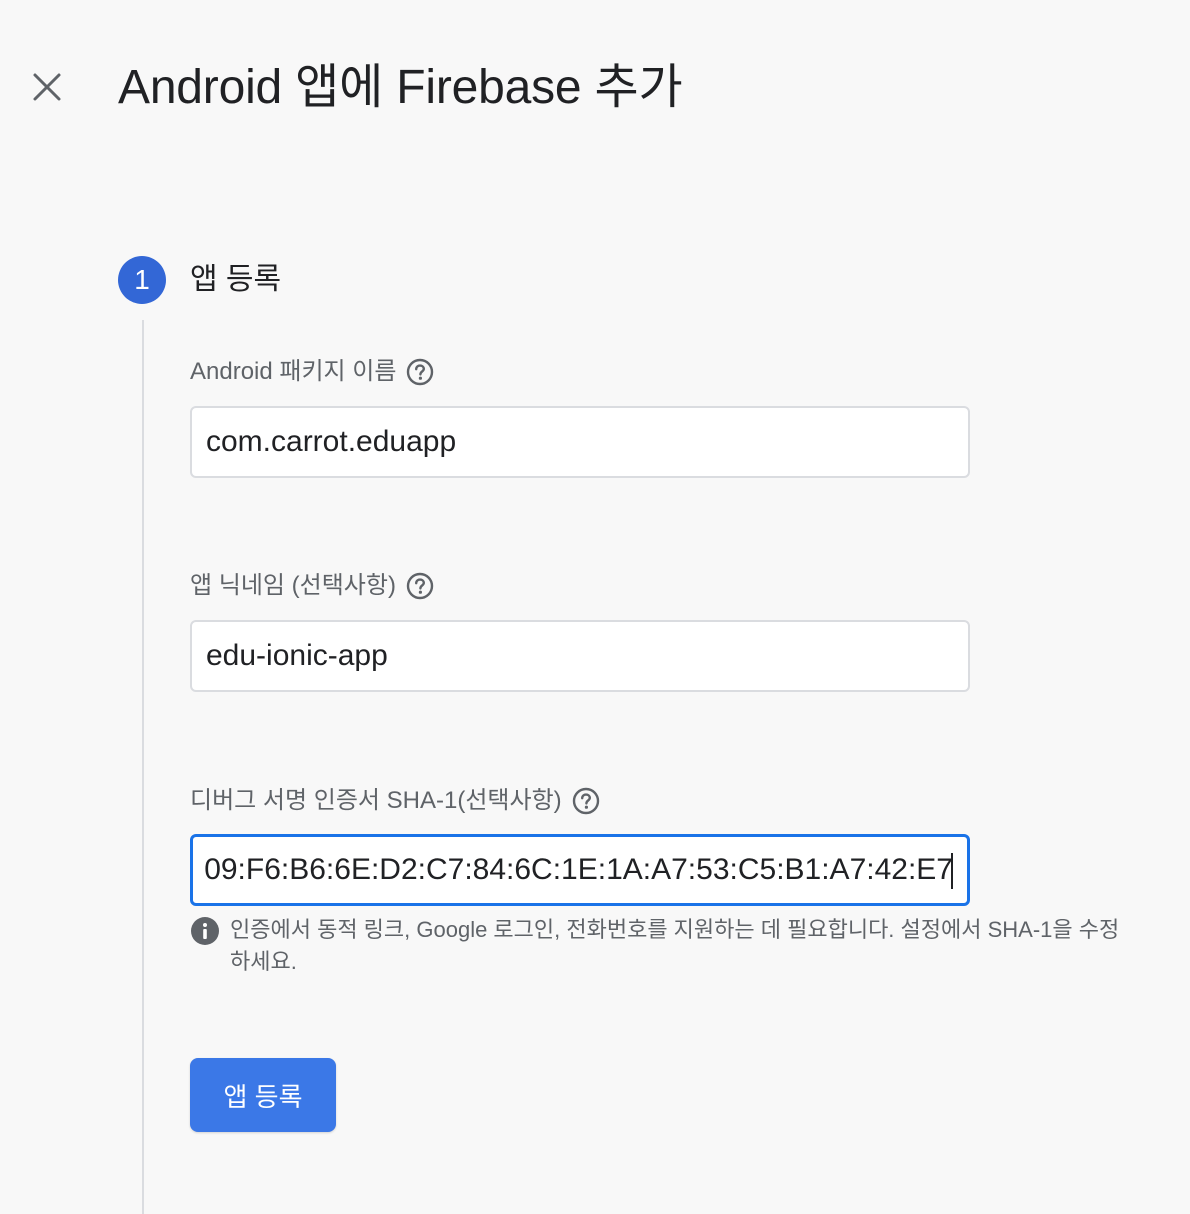 The width and height of the screenshot is (1190, 1214). What do you see at coordinates (580, 442) in the screenshot?
I see `package-name-input` at bounding box center [580, 442].